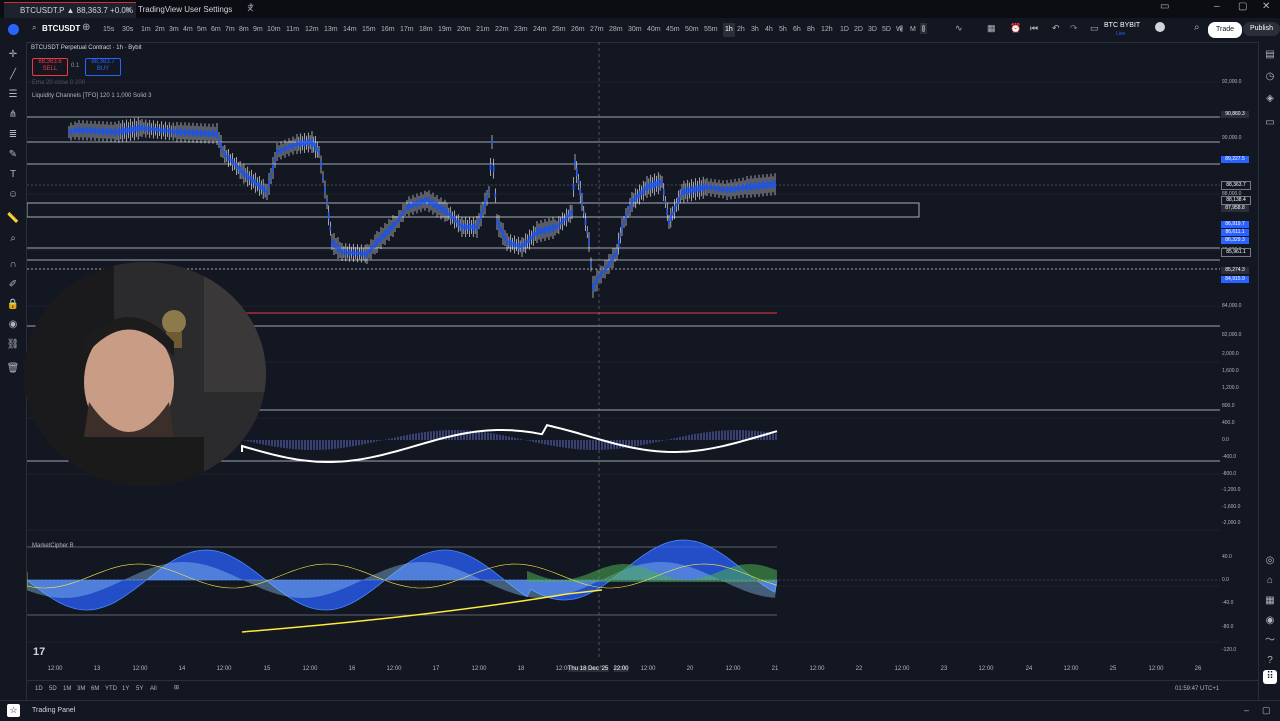 This screenshot has width=1280, height=721. Describe the element at coordinates (13, 29) in the screenshot. I see `avatar` at that location.